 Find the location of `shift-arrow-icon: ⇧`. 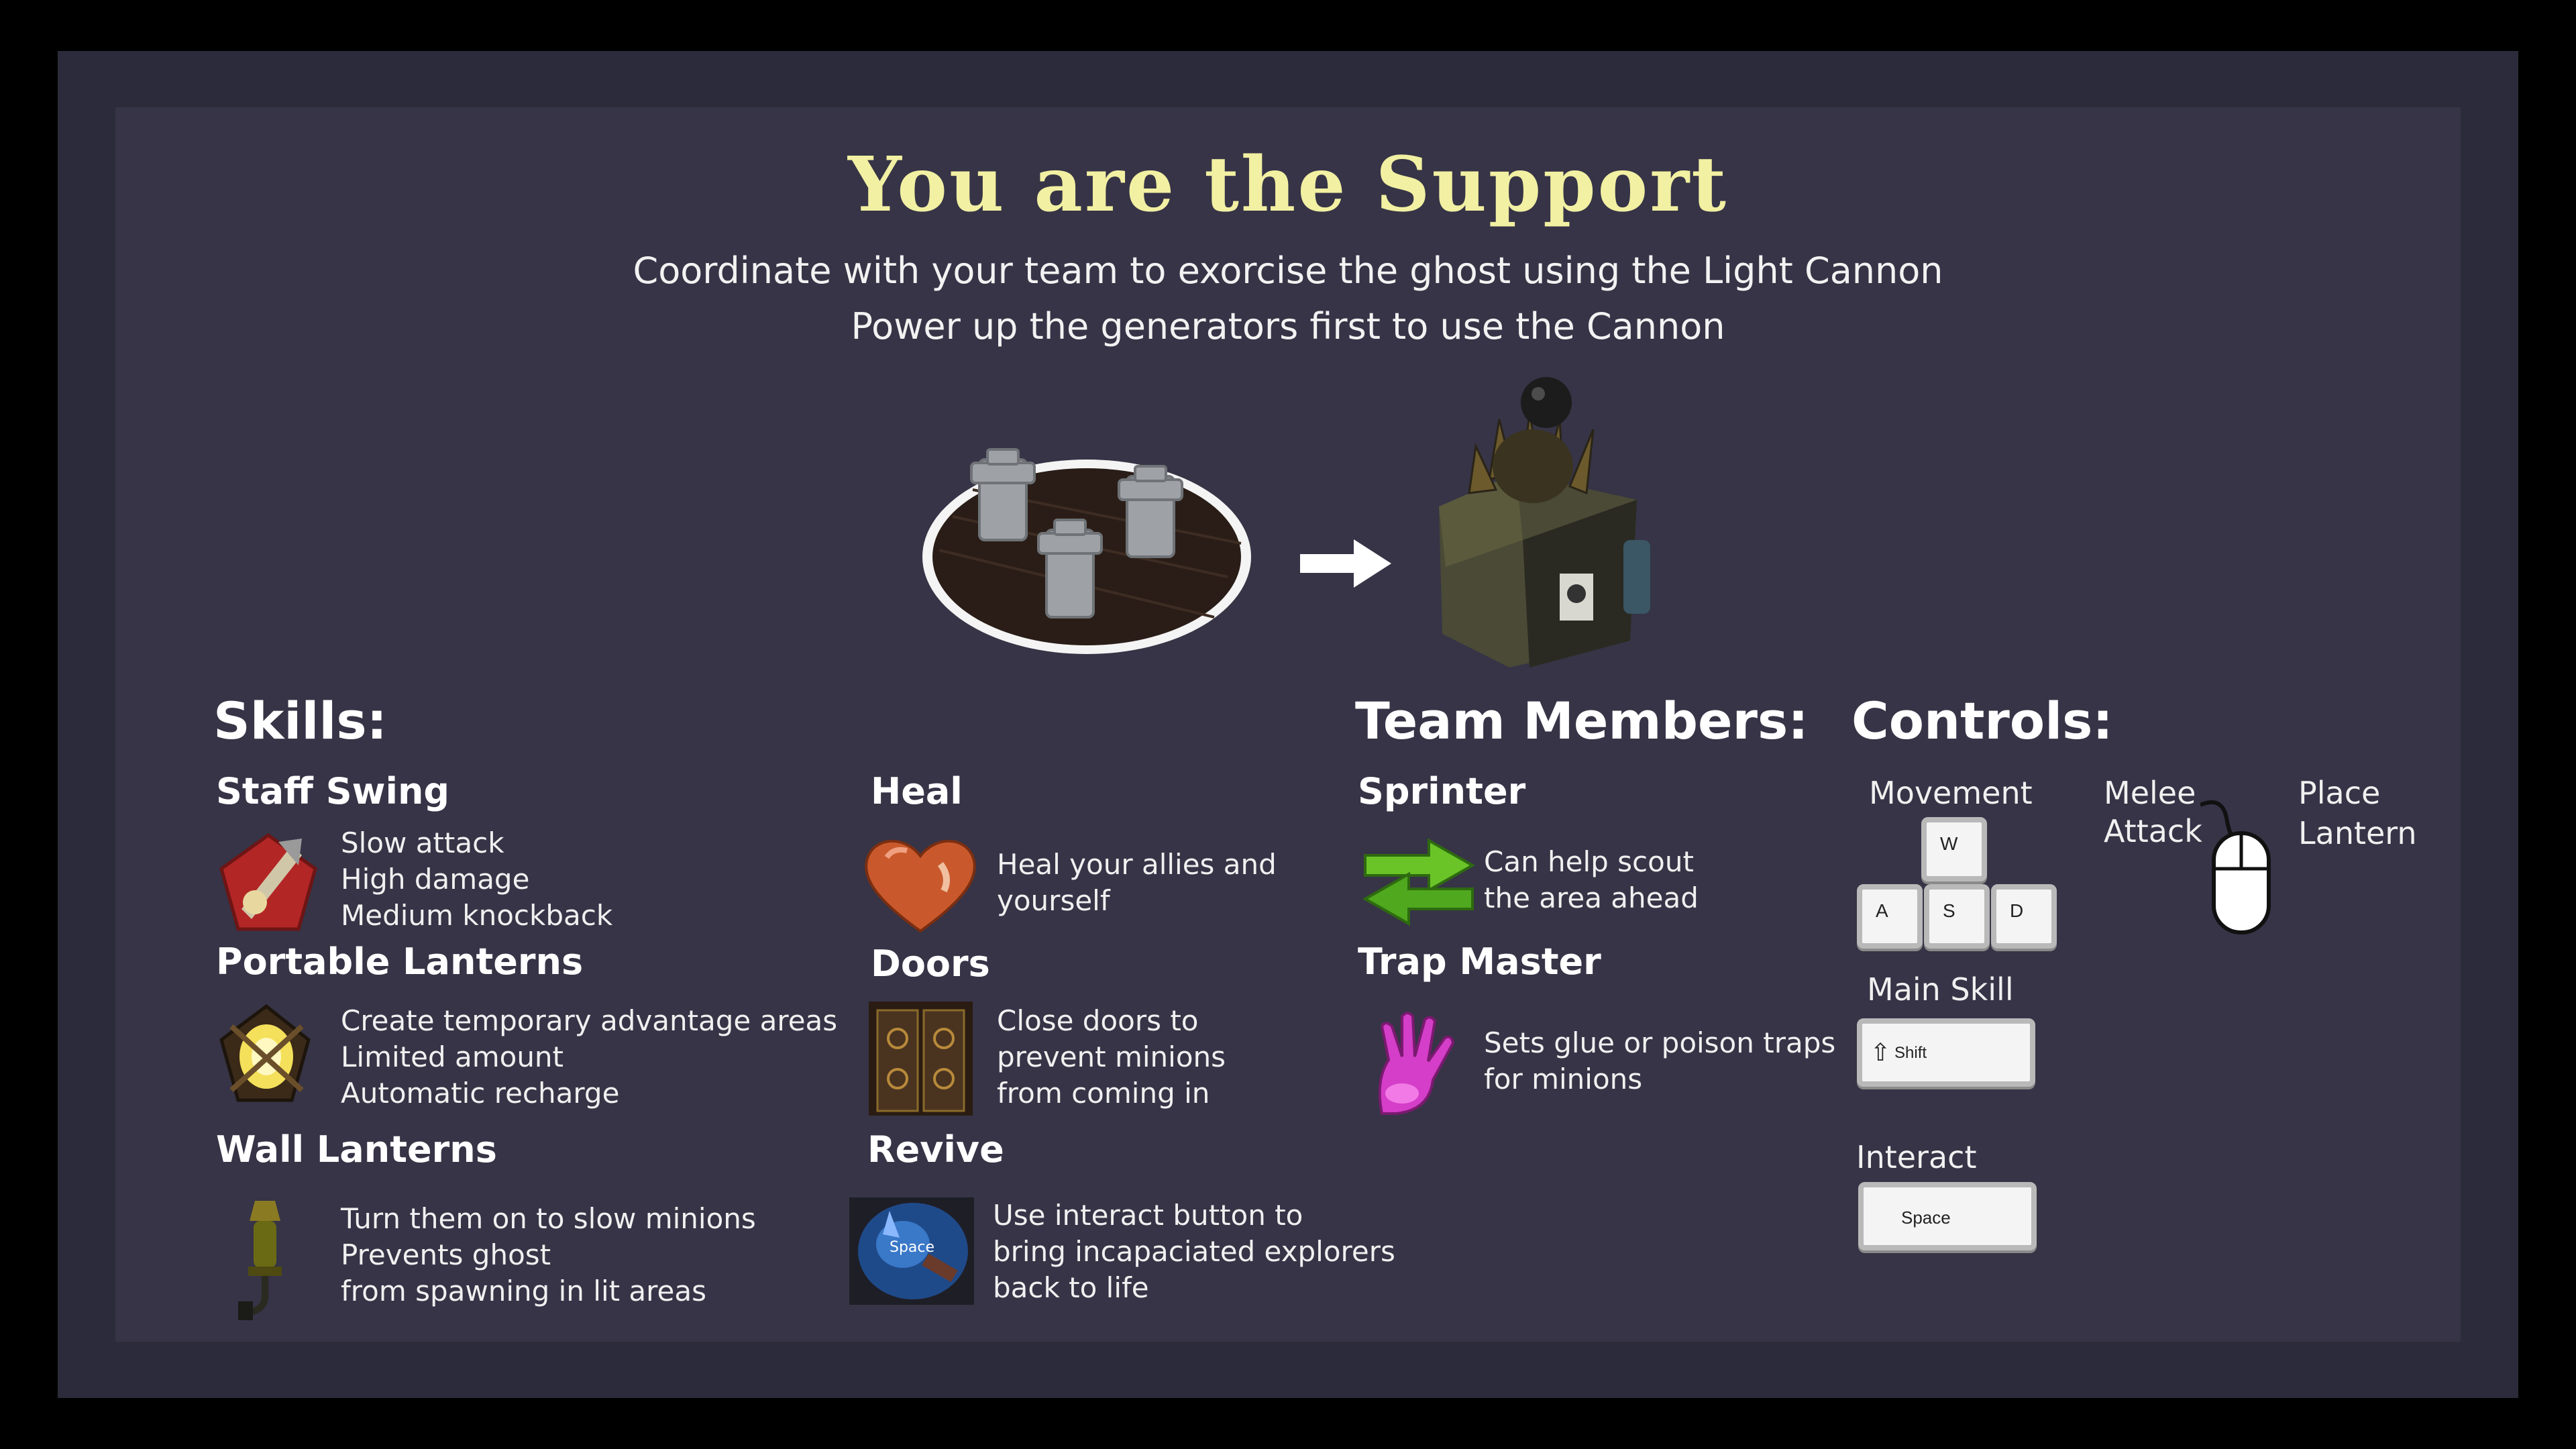

shift-arrow-icon: ⇧ is located at coordinates (1880, 1052).